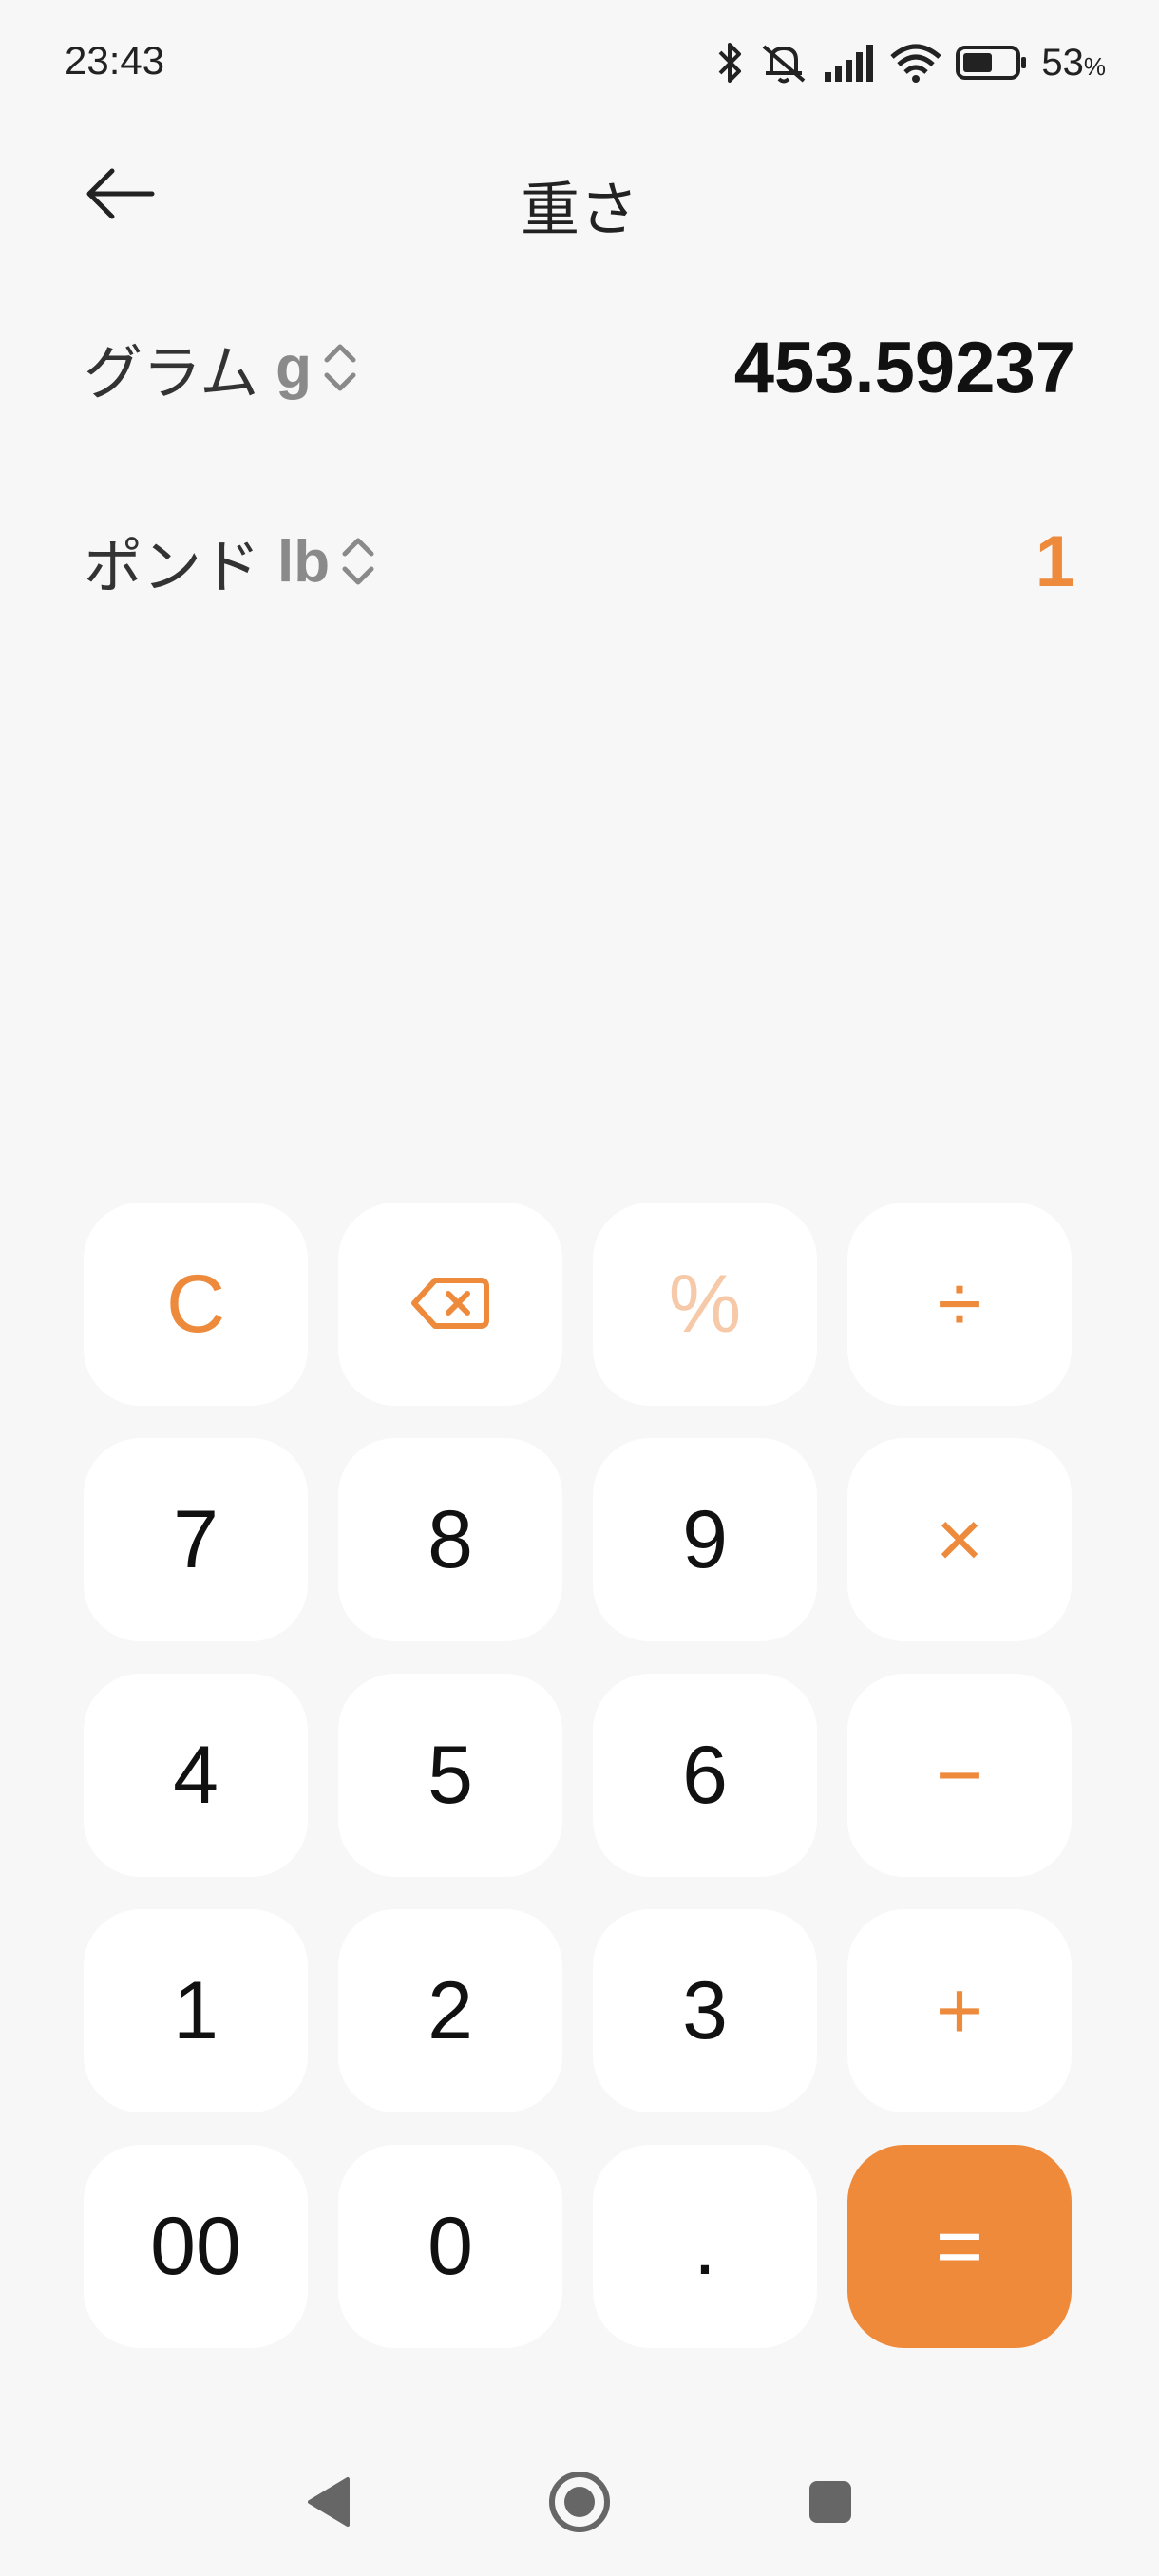  I want to click on digit-7-button: 7, so click(196, 1539).